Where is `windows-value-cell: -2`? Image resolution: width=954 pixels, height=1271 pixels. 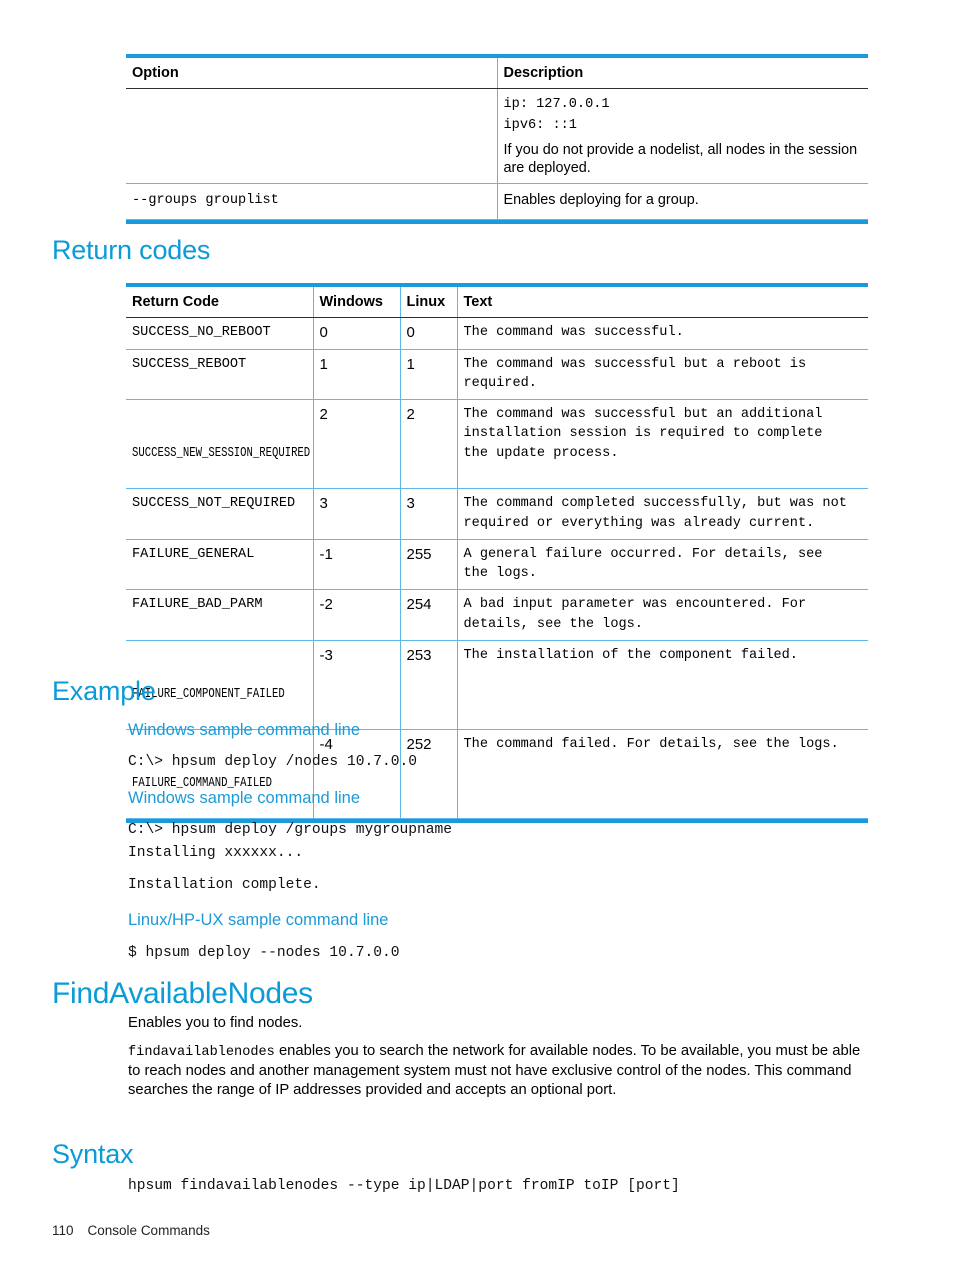 windows-value-cell: -2 is located at coordinates (356, 615).